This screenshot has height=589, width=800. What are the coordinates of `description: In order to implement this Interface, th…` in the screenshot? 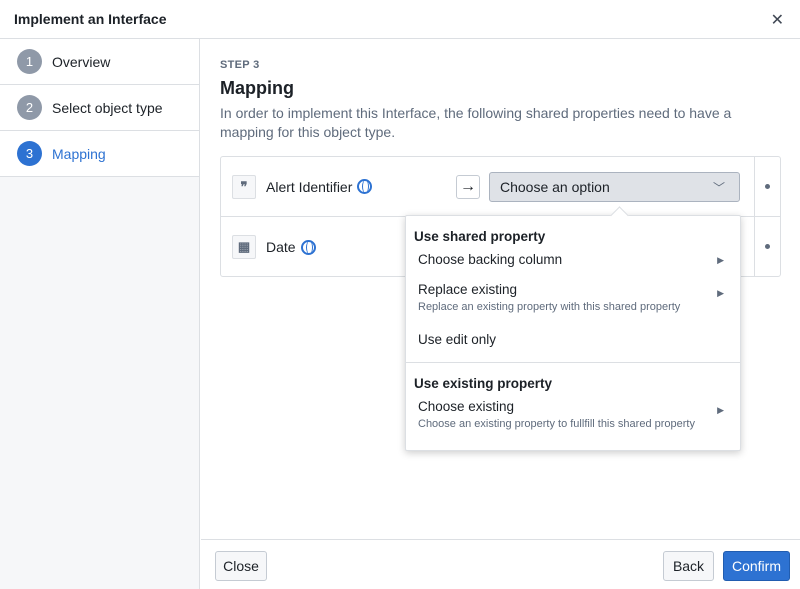 It's located at (476, 122).